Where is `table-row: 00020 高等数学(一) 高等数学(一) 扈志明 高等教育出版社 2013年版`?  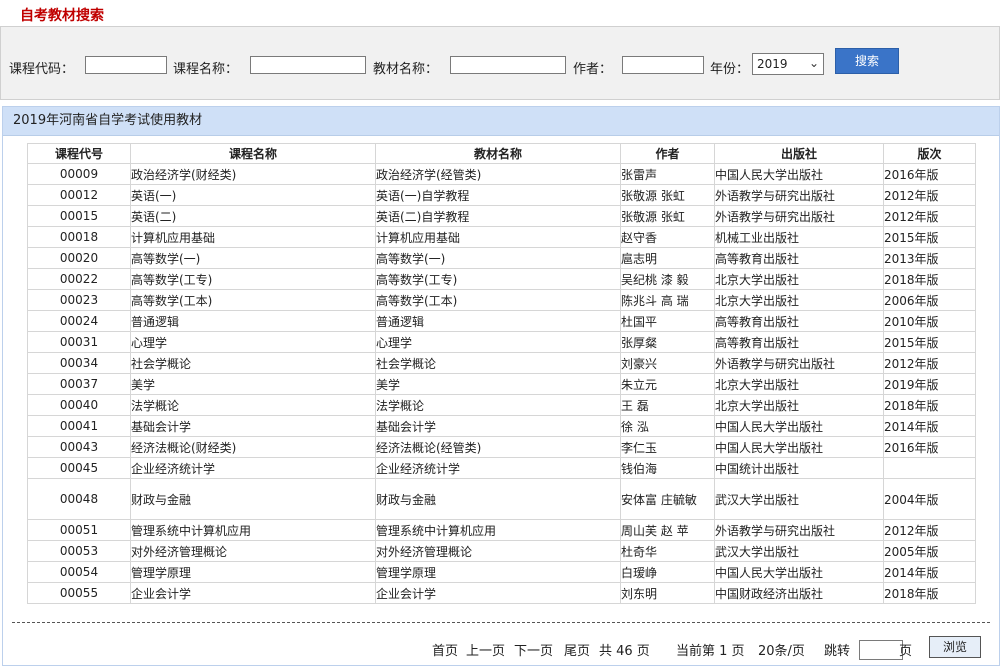
table-row: 00020 高等数学(一) 高等数学(一) 扈志明 高等教育出版社 2013年版 is located at coordinates (501, 258).